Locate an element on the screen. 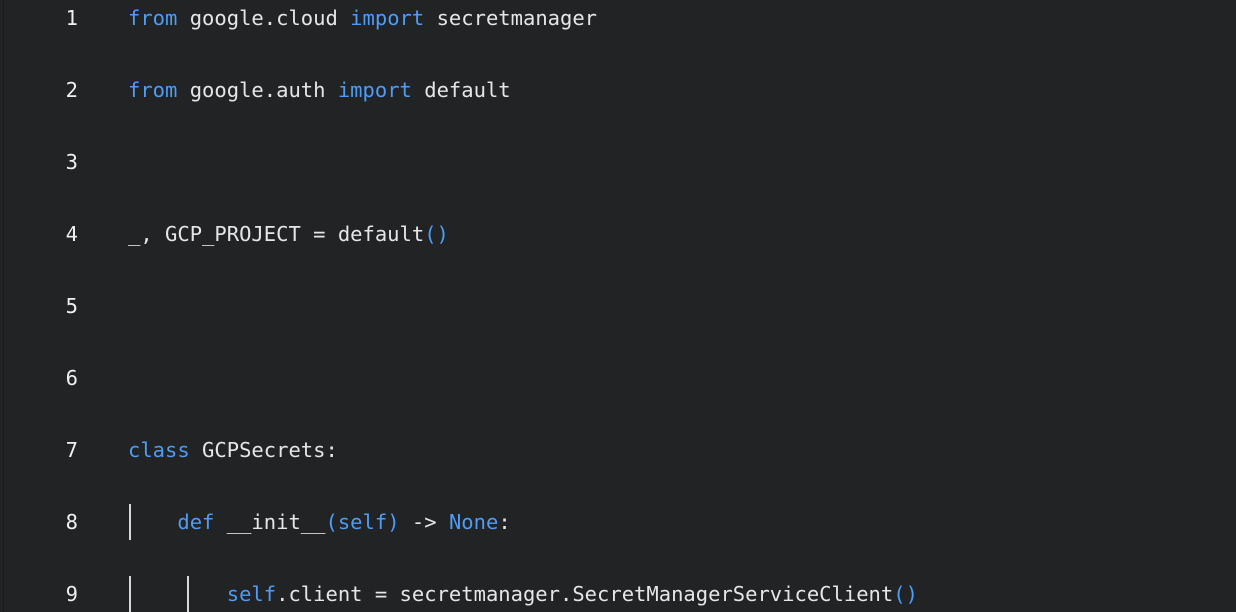 Image resolution: width=1236 pixels, height=612 pixels. code-token-blu: None is located at coordinates (473, 522).